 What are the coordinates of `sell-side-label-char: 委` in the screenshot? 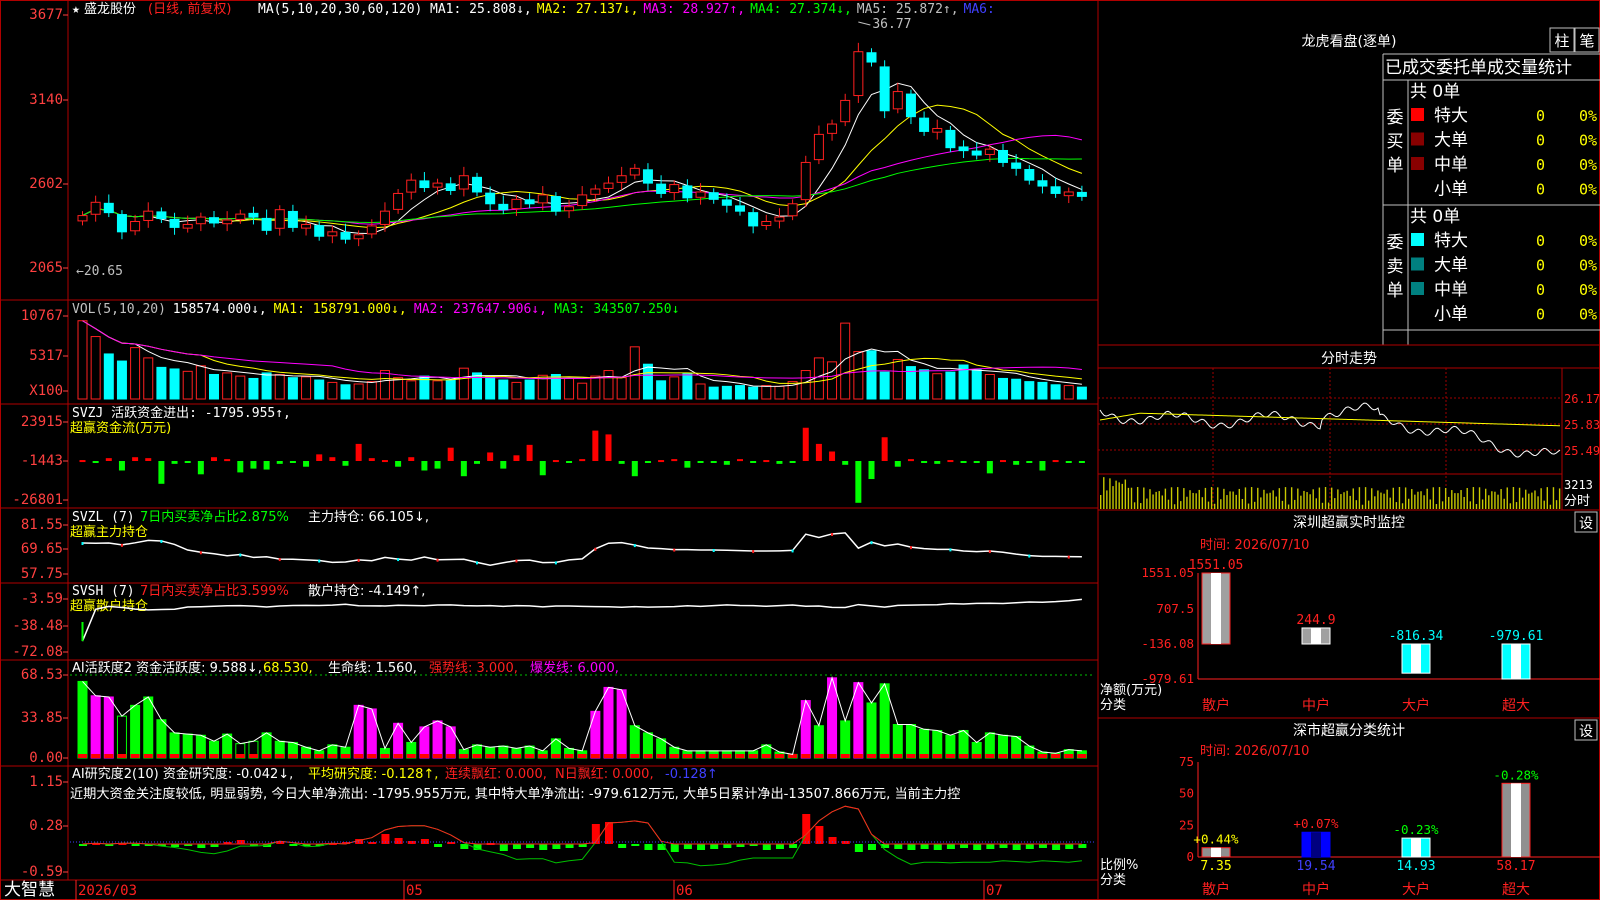 It's located at (1395, 243).